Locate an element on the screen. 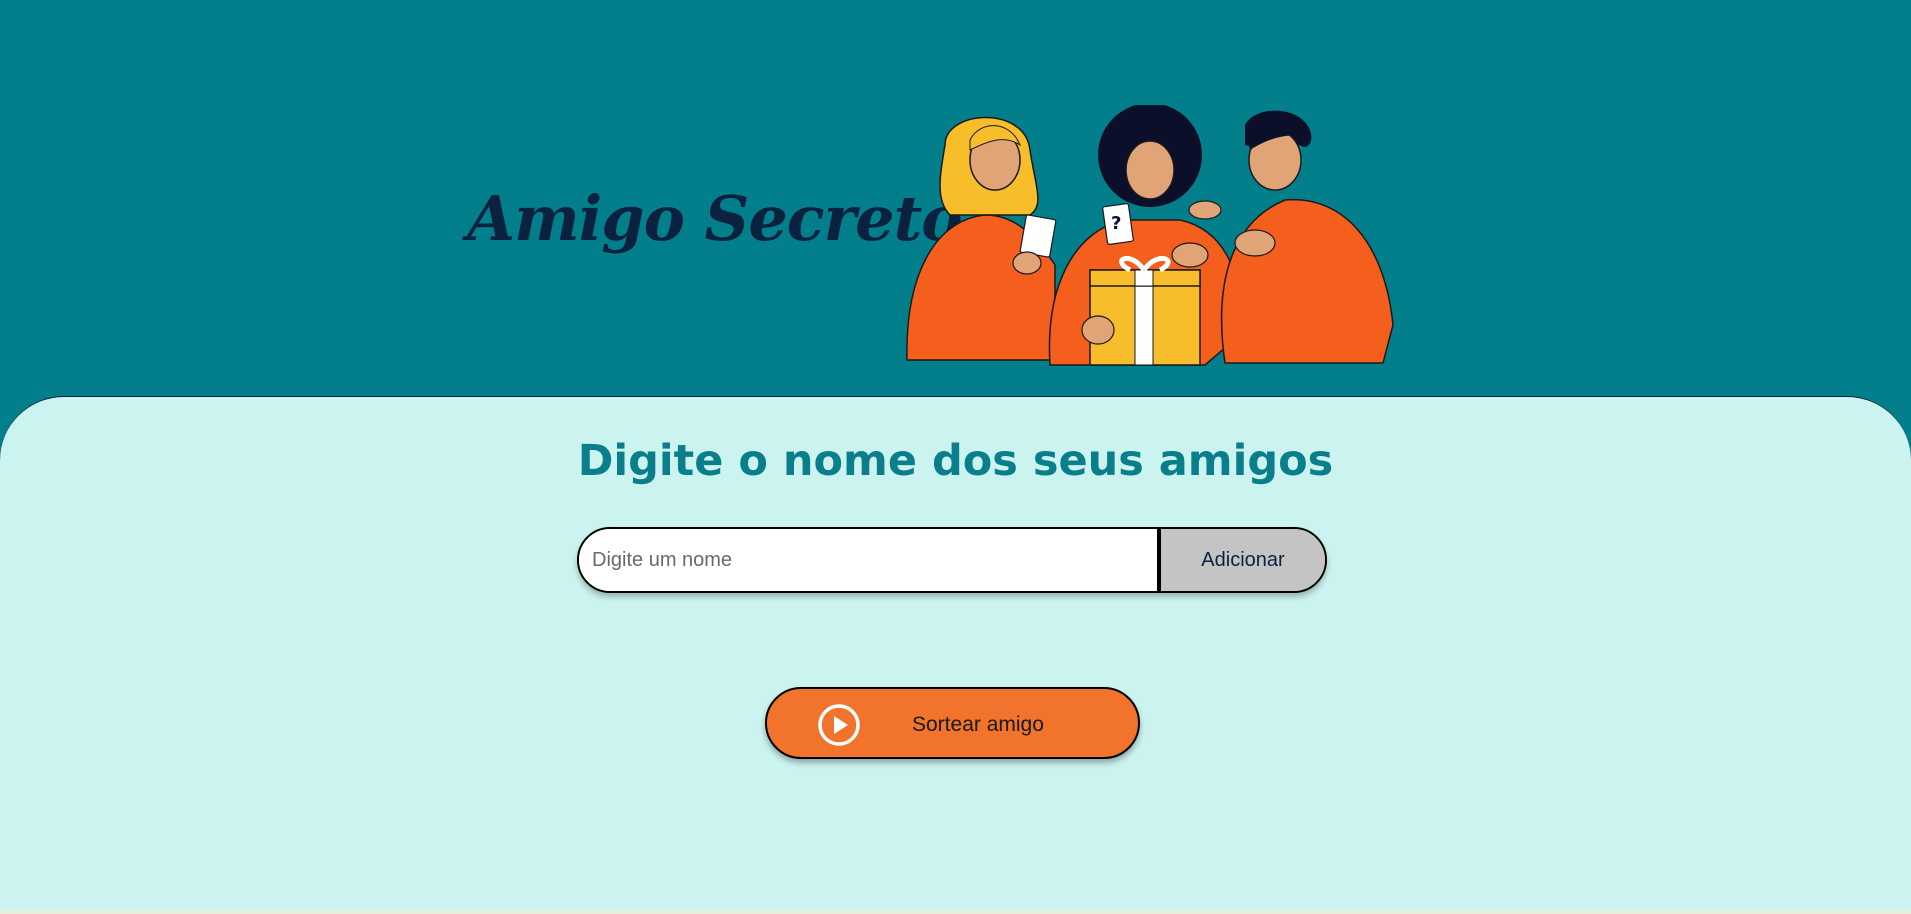 The image size is (1911, 914). center-figure: ? is located at coordinates (1145, 235).